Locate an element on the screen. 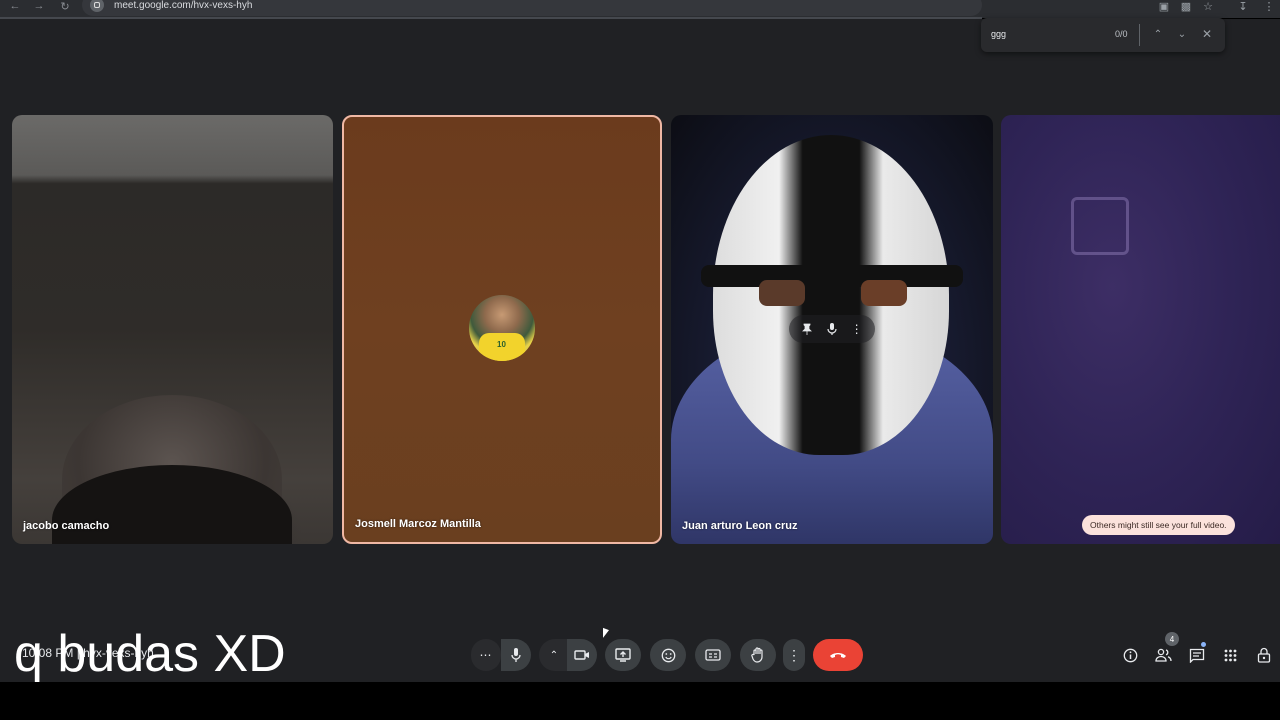  url-text: meet.google.com/hvx-vexs-hyh is located at coordinates (183, 5).